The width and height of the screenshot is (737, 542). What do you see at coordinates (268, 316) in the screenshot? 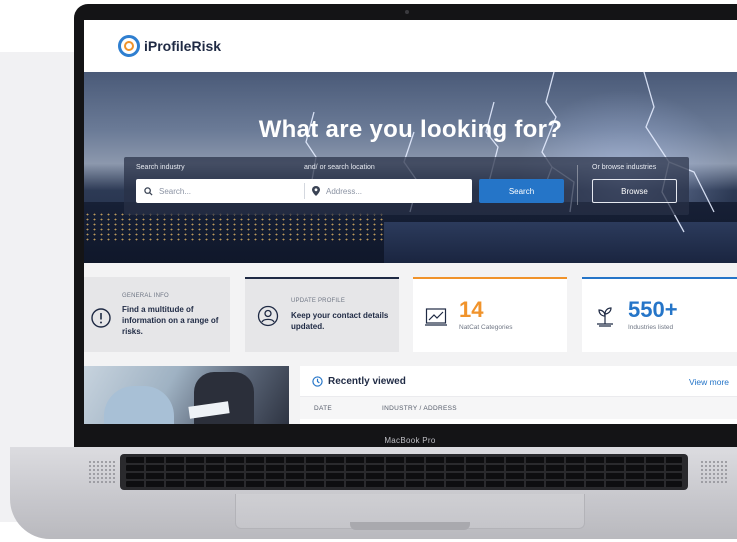
I see `user-icon` at bounding box center [268, 316].